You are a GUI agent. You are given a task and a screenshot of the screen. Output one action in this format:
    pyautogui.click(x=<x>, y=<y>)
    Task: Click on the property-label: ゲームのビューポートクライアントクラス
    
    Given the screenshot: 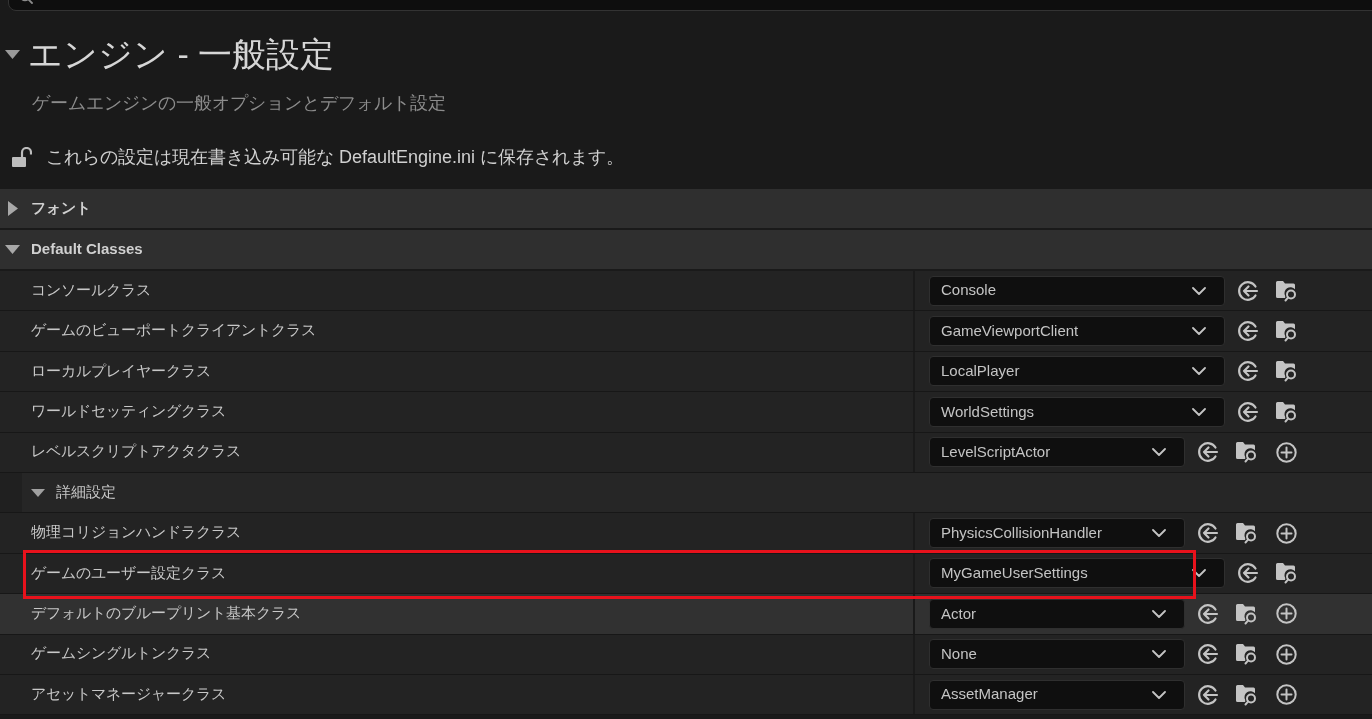 What is the action you would take?
    pyautogui.click(x=173, y=331)
    